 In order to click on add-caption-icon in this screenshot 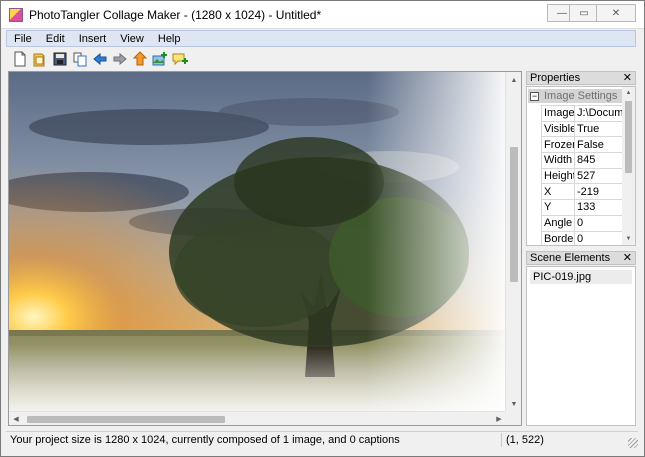, I will do `click(180, 59)`.